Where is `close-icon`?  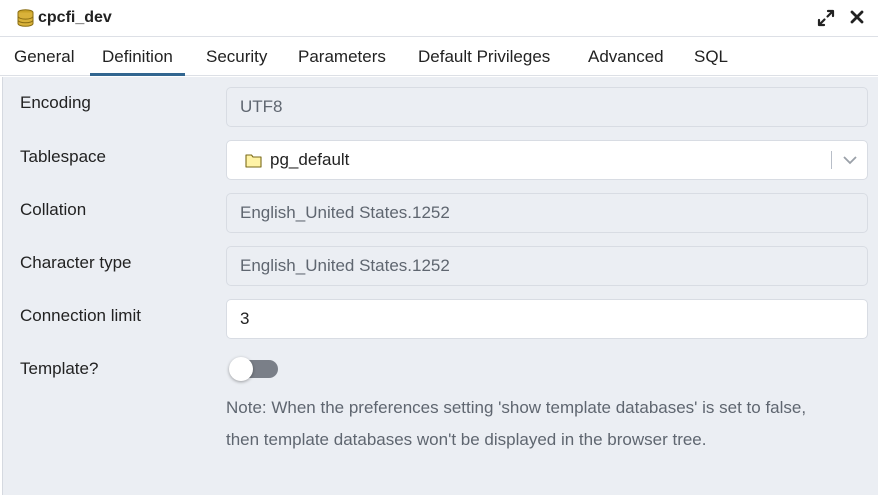
close-icon is located at coordinates (857, 17).